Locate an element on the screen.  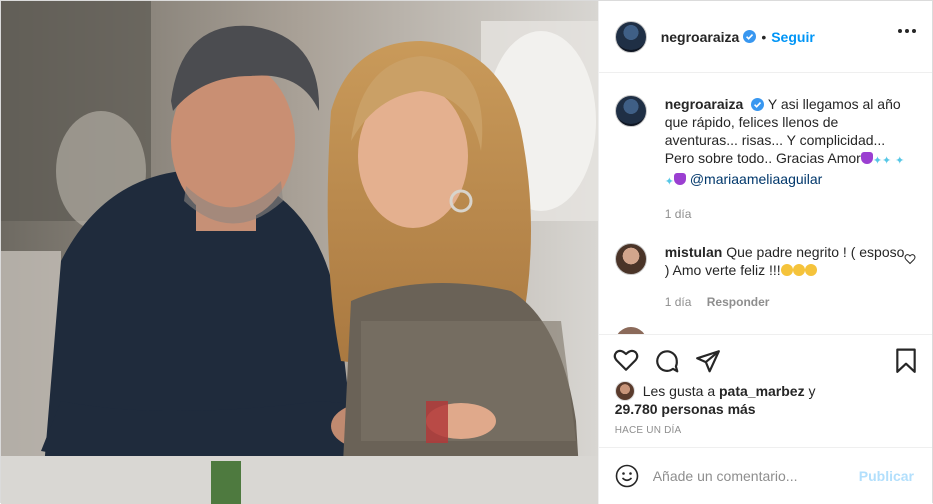
likes-line: Les gusta a pata_marbez y is located at coordinates (729, 391).